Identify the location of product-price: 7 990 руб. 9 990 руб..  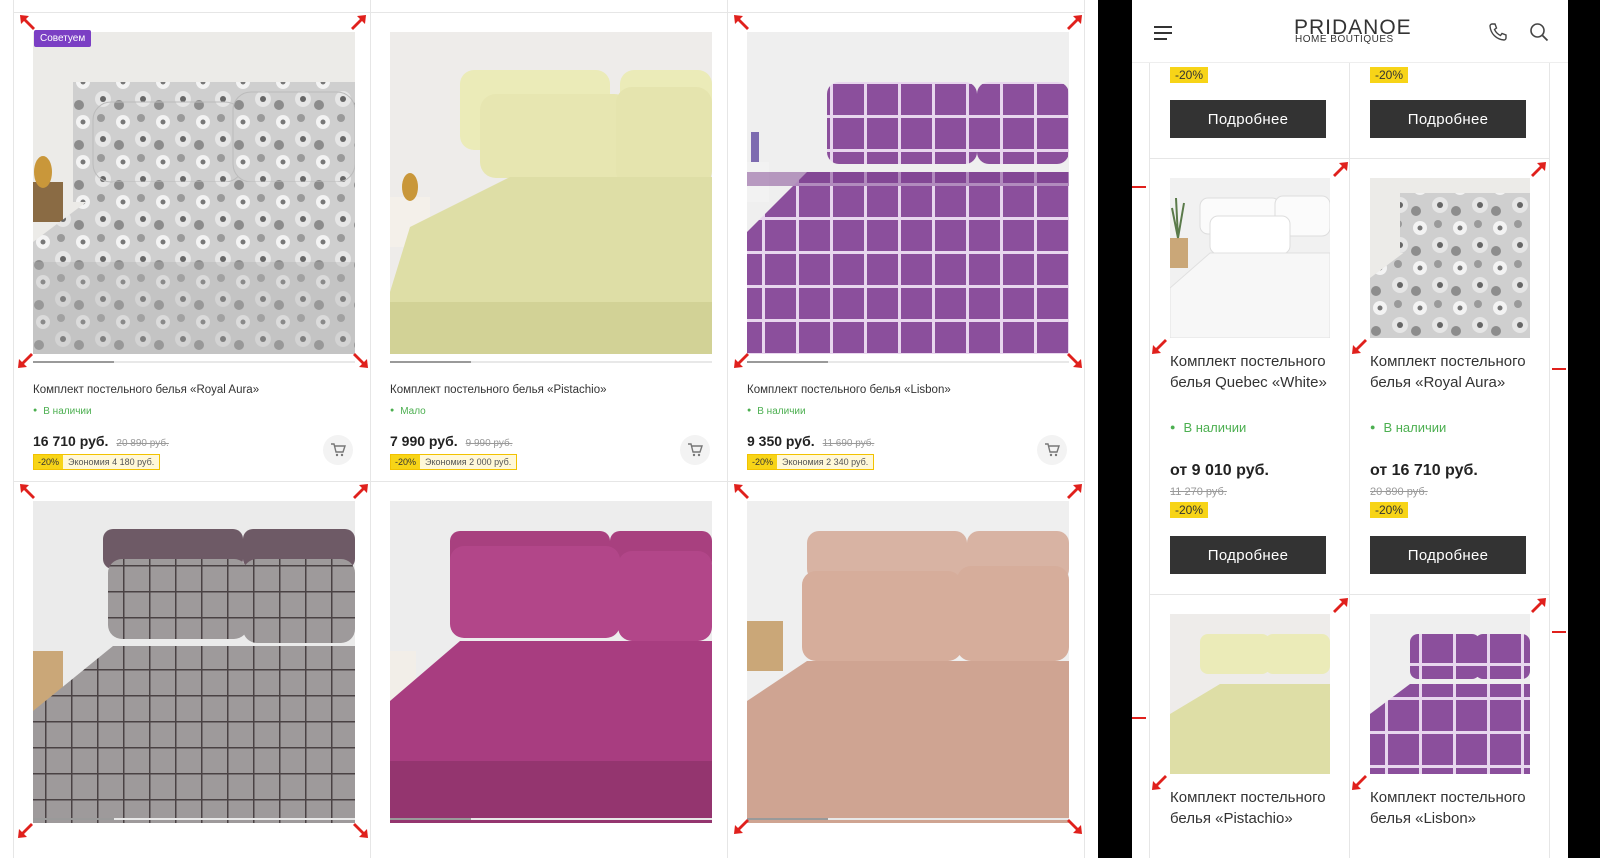
(451, 441).